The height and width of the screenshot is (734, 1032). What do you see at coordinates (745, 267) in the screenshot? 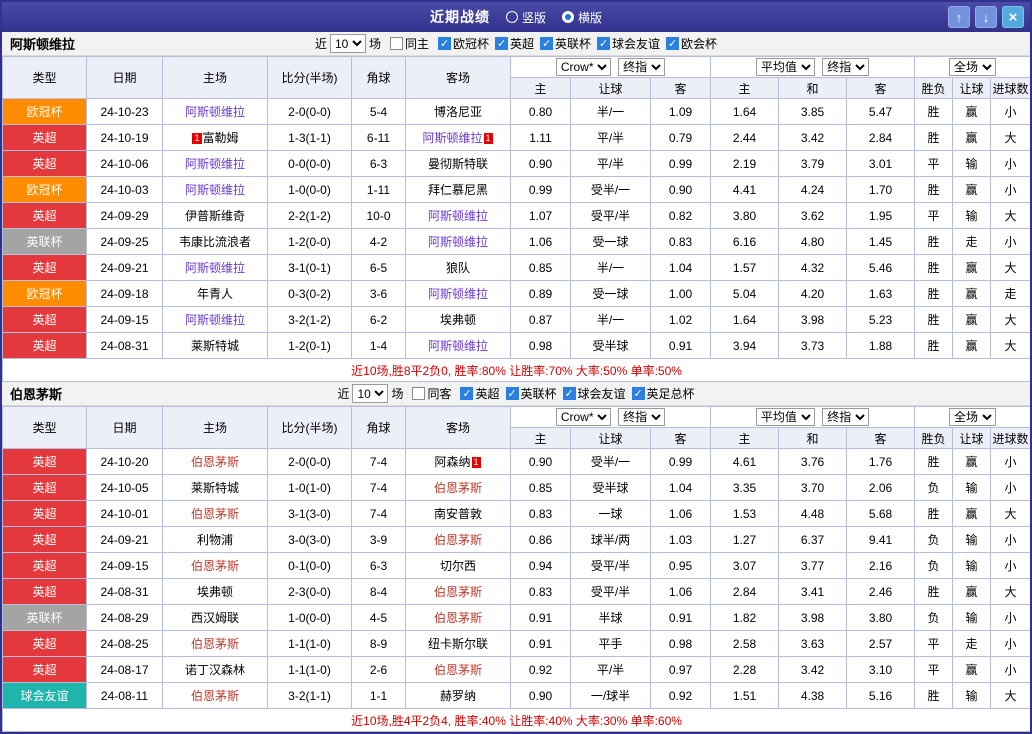
I see `avg-odds-value: 1.57` at bounding box center [745, 267].